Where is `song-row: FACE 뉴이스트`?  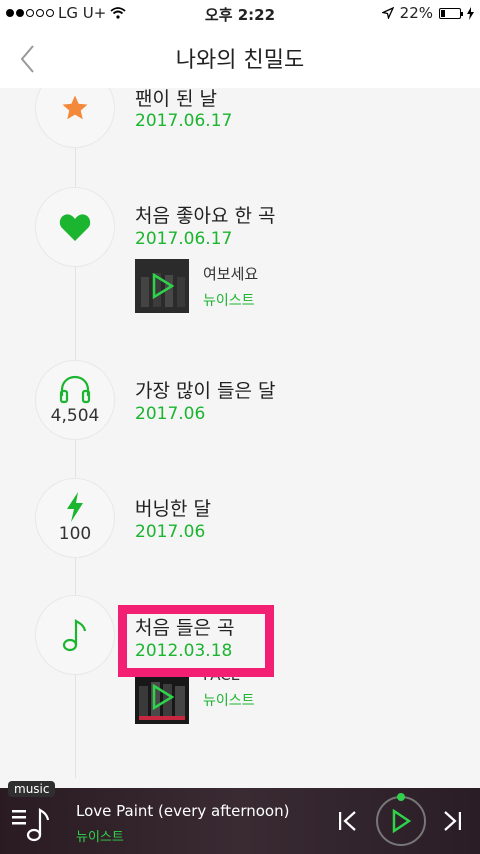 song-row: FACE 뉴이스트 is located at coordinates (195, 695).